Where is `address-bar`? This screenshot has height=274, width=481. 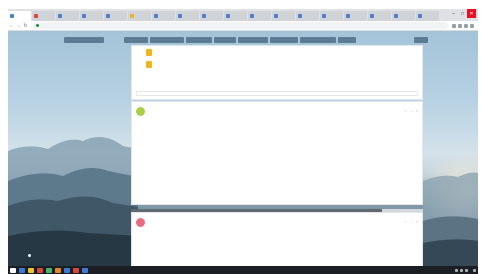 address-bar is located at coordinates (240, 25).